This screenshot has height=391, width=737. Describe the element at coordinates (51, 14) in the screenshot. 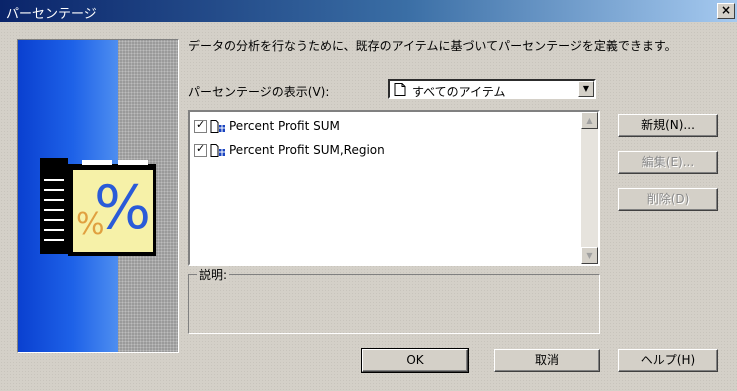

I see `window-title: パーセンテージ` at that location.